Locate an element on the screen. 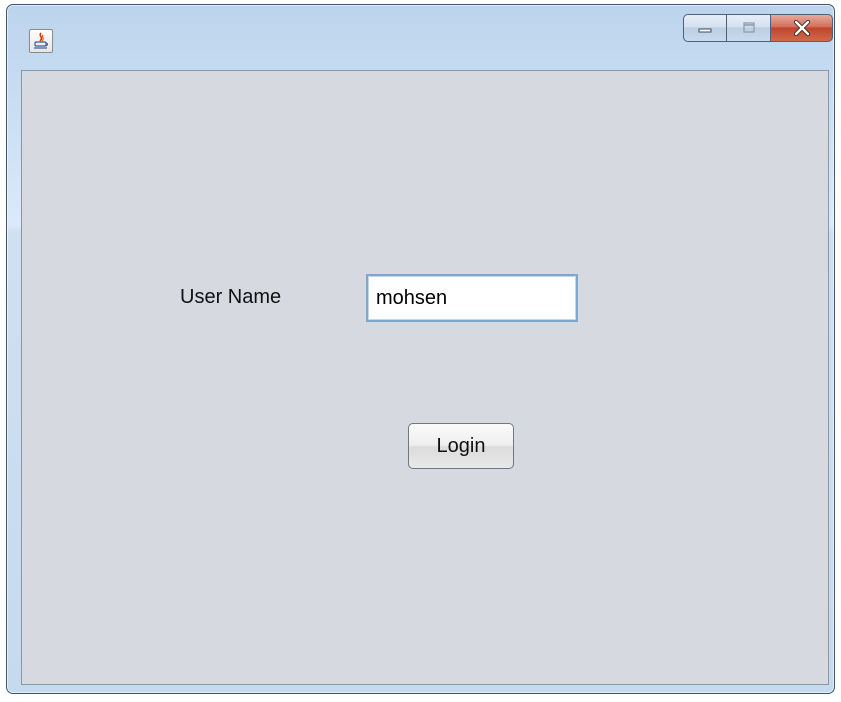  minimize-icon is located at coordinates (705, 30).